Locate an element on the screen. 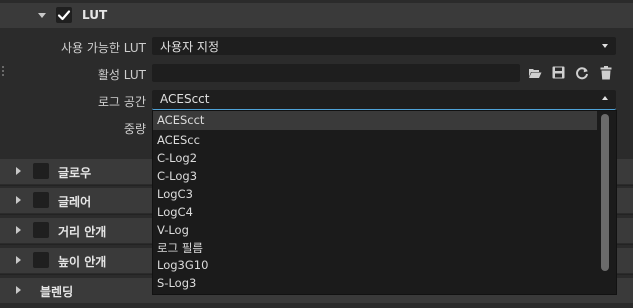 This screenshot has width=633, height=308. section-title: 글레어 is located at coordinates (75, 202).